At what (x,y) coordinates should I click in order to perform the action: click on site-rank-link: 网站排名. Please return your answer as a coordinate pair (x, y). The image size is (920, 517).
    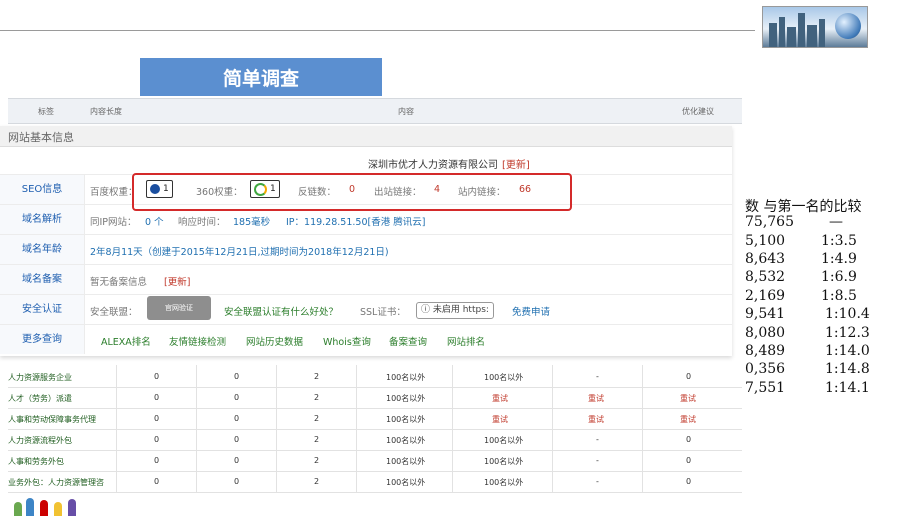
    Looking at the image, I should click on (466, 341).